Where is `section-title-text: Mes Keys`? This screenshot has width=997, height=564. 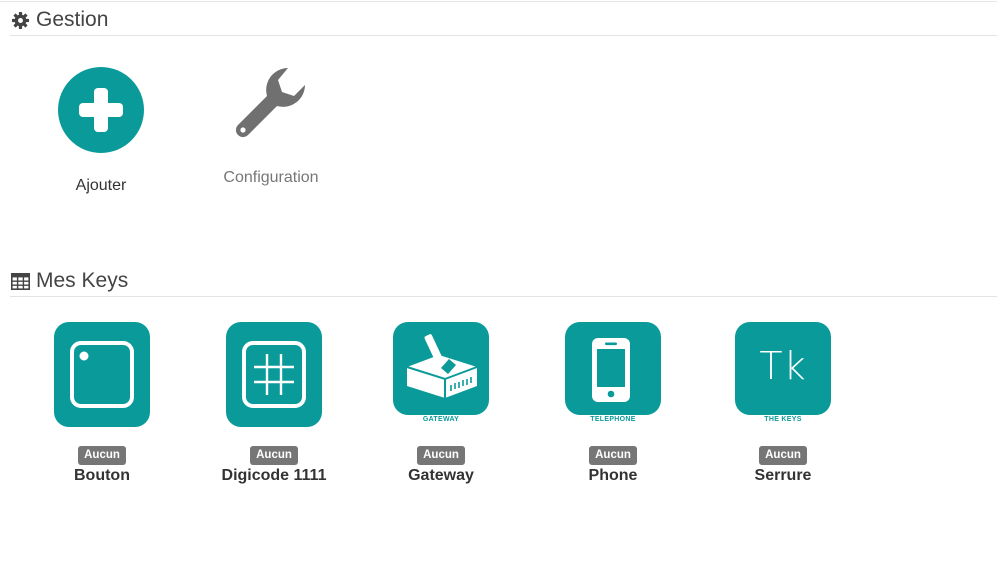 section-title-text: Mes Keys is located at coordinates (82, 280).